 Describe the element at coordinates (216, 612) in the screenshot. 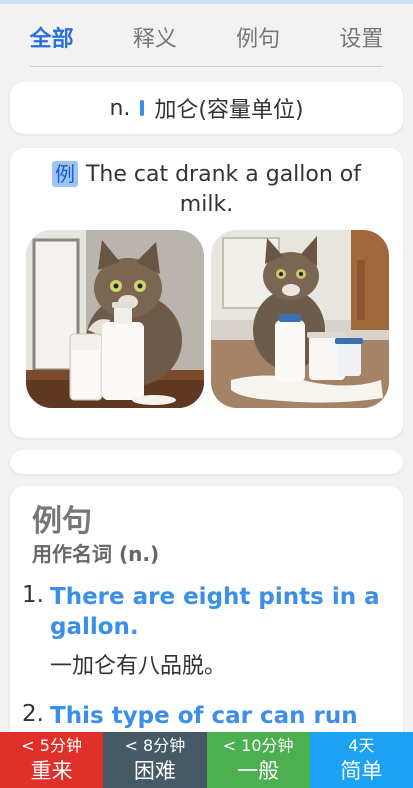

I see `sentence-english: There are eight pints in a gallon.` at that location.